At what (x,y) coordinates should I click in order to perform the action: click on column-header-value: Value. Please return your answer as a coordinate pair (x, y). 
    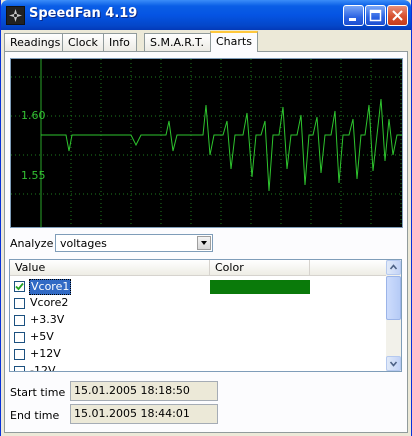
    Looking at the image, I should click on (110, 267).